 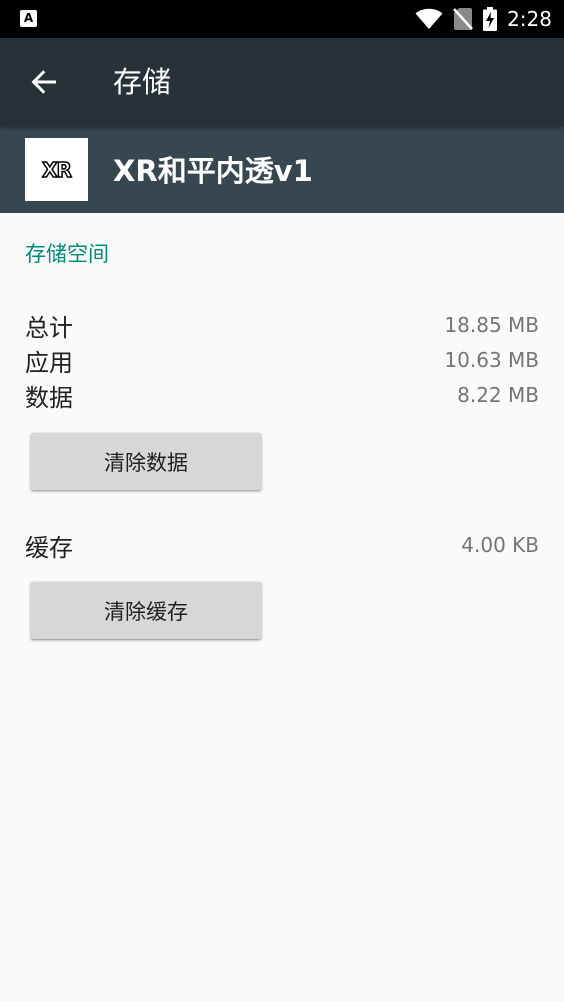 I want to click on section-header-storage: 存储空间, so click(x=67, y=254).